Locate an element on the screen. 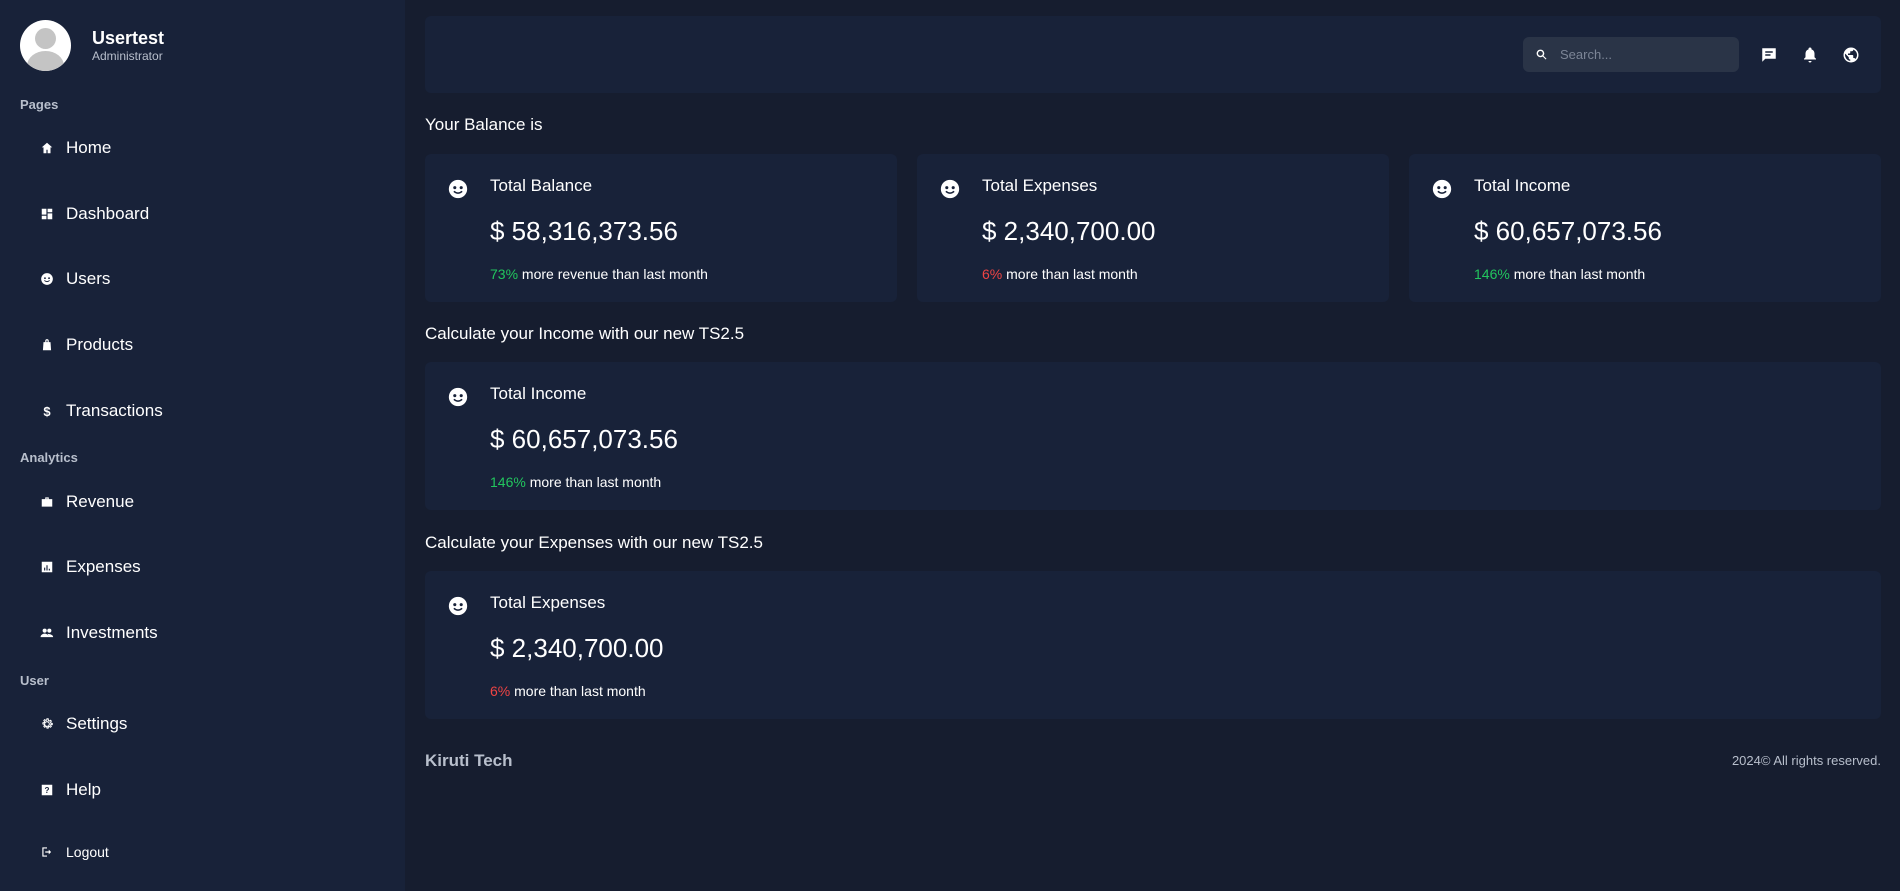 This screenshot has height=891, width=1900. help-icon: ? is located at coordinates (47, 790).